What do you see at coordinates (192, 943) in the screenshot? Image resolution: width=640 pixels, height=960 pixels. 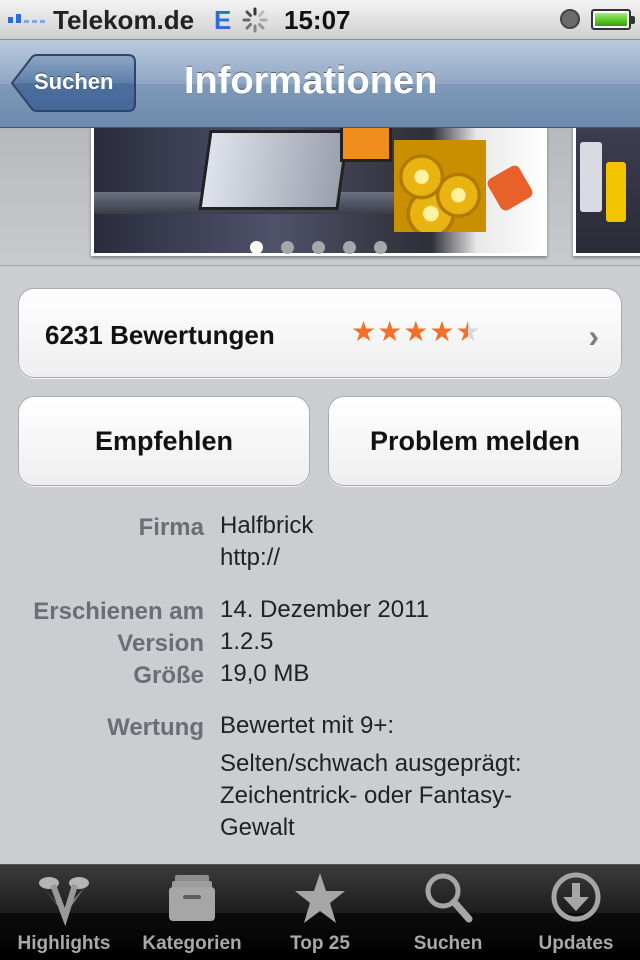 I see `tab-label: Kategorien` at bounding box center [192, 943].